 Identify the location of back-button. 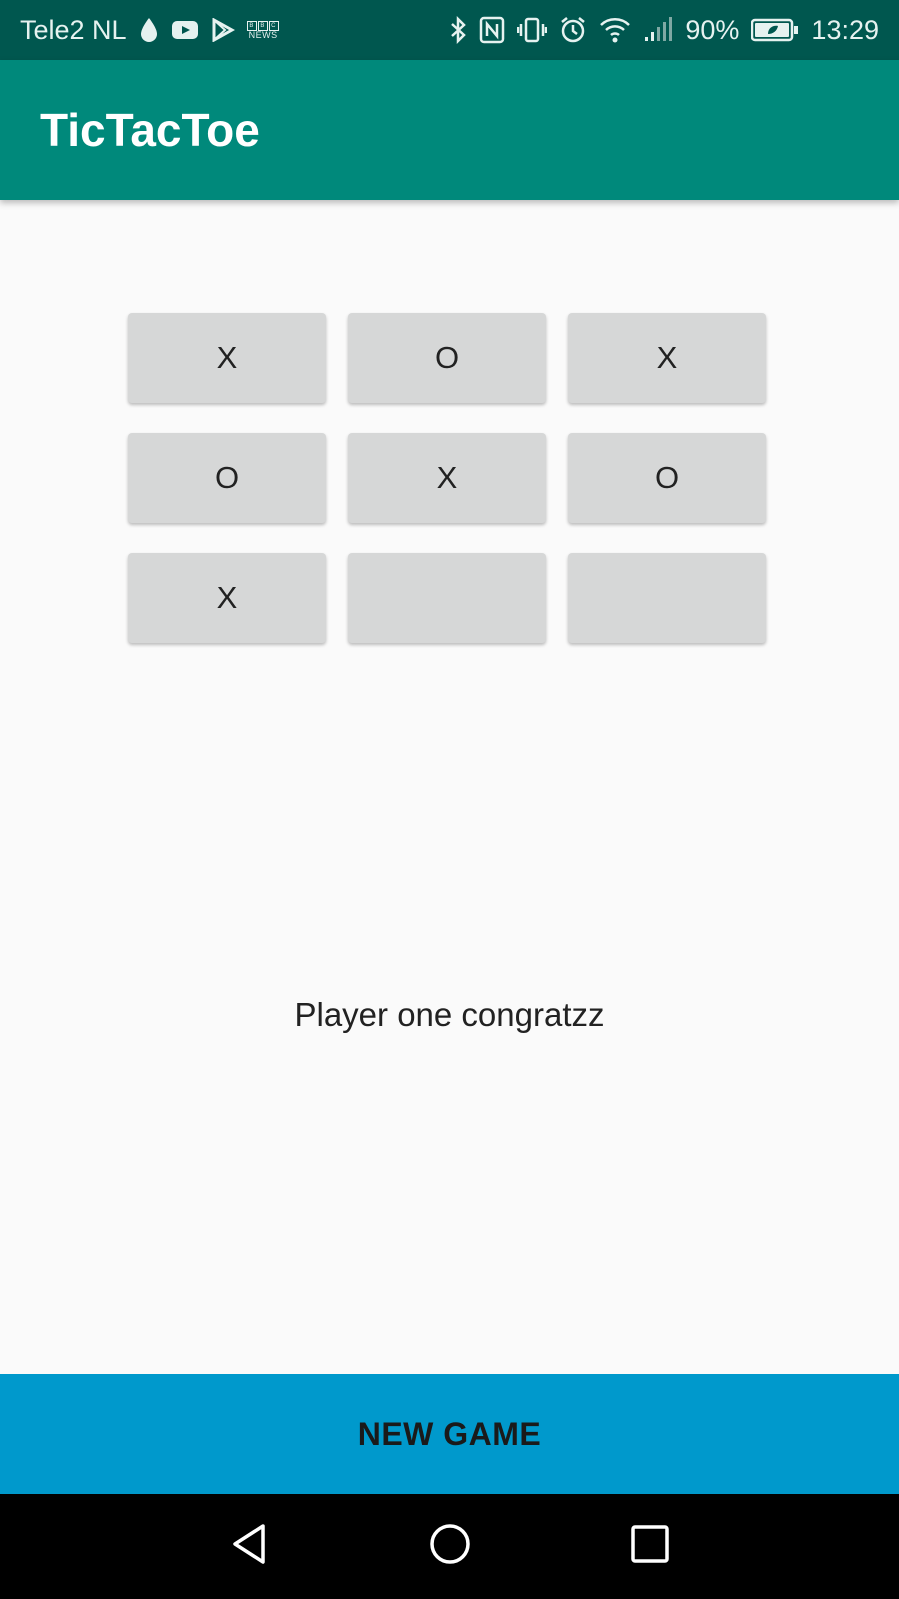
(249, 1546).